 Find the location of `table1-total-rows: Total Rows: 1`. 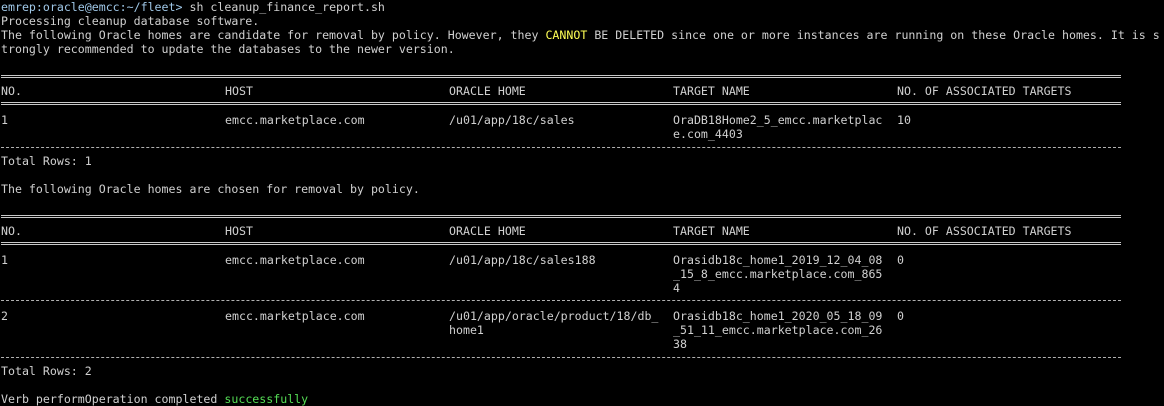

table1-total-rows: Total Rows: 1 is located at coordinates (46, 161).